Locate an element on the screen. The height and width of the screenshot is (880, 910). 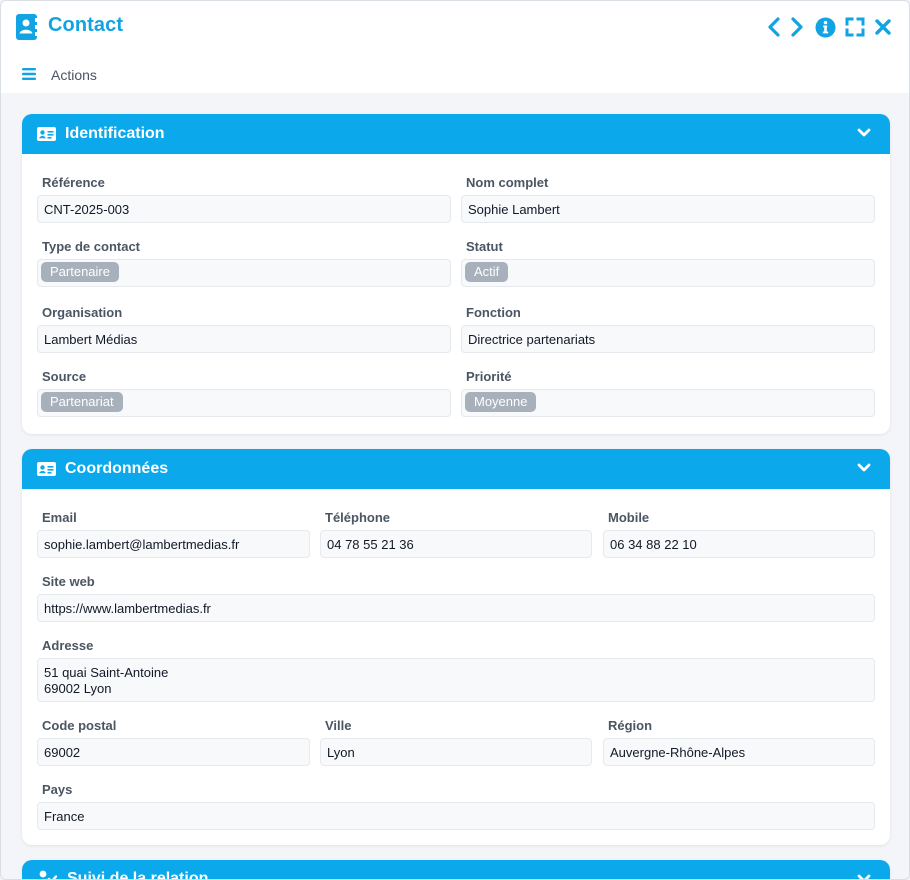
site-web-label: Site web is located at coordinates (68, 581).